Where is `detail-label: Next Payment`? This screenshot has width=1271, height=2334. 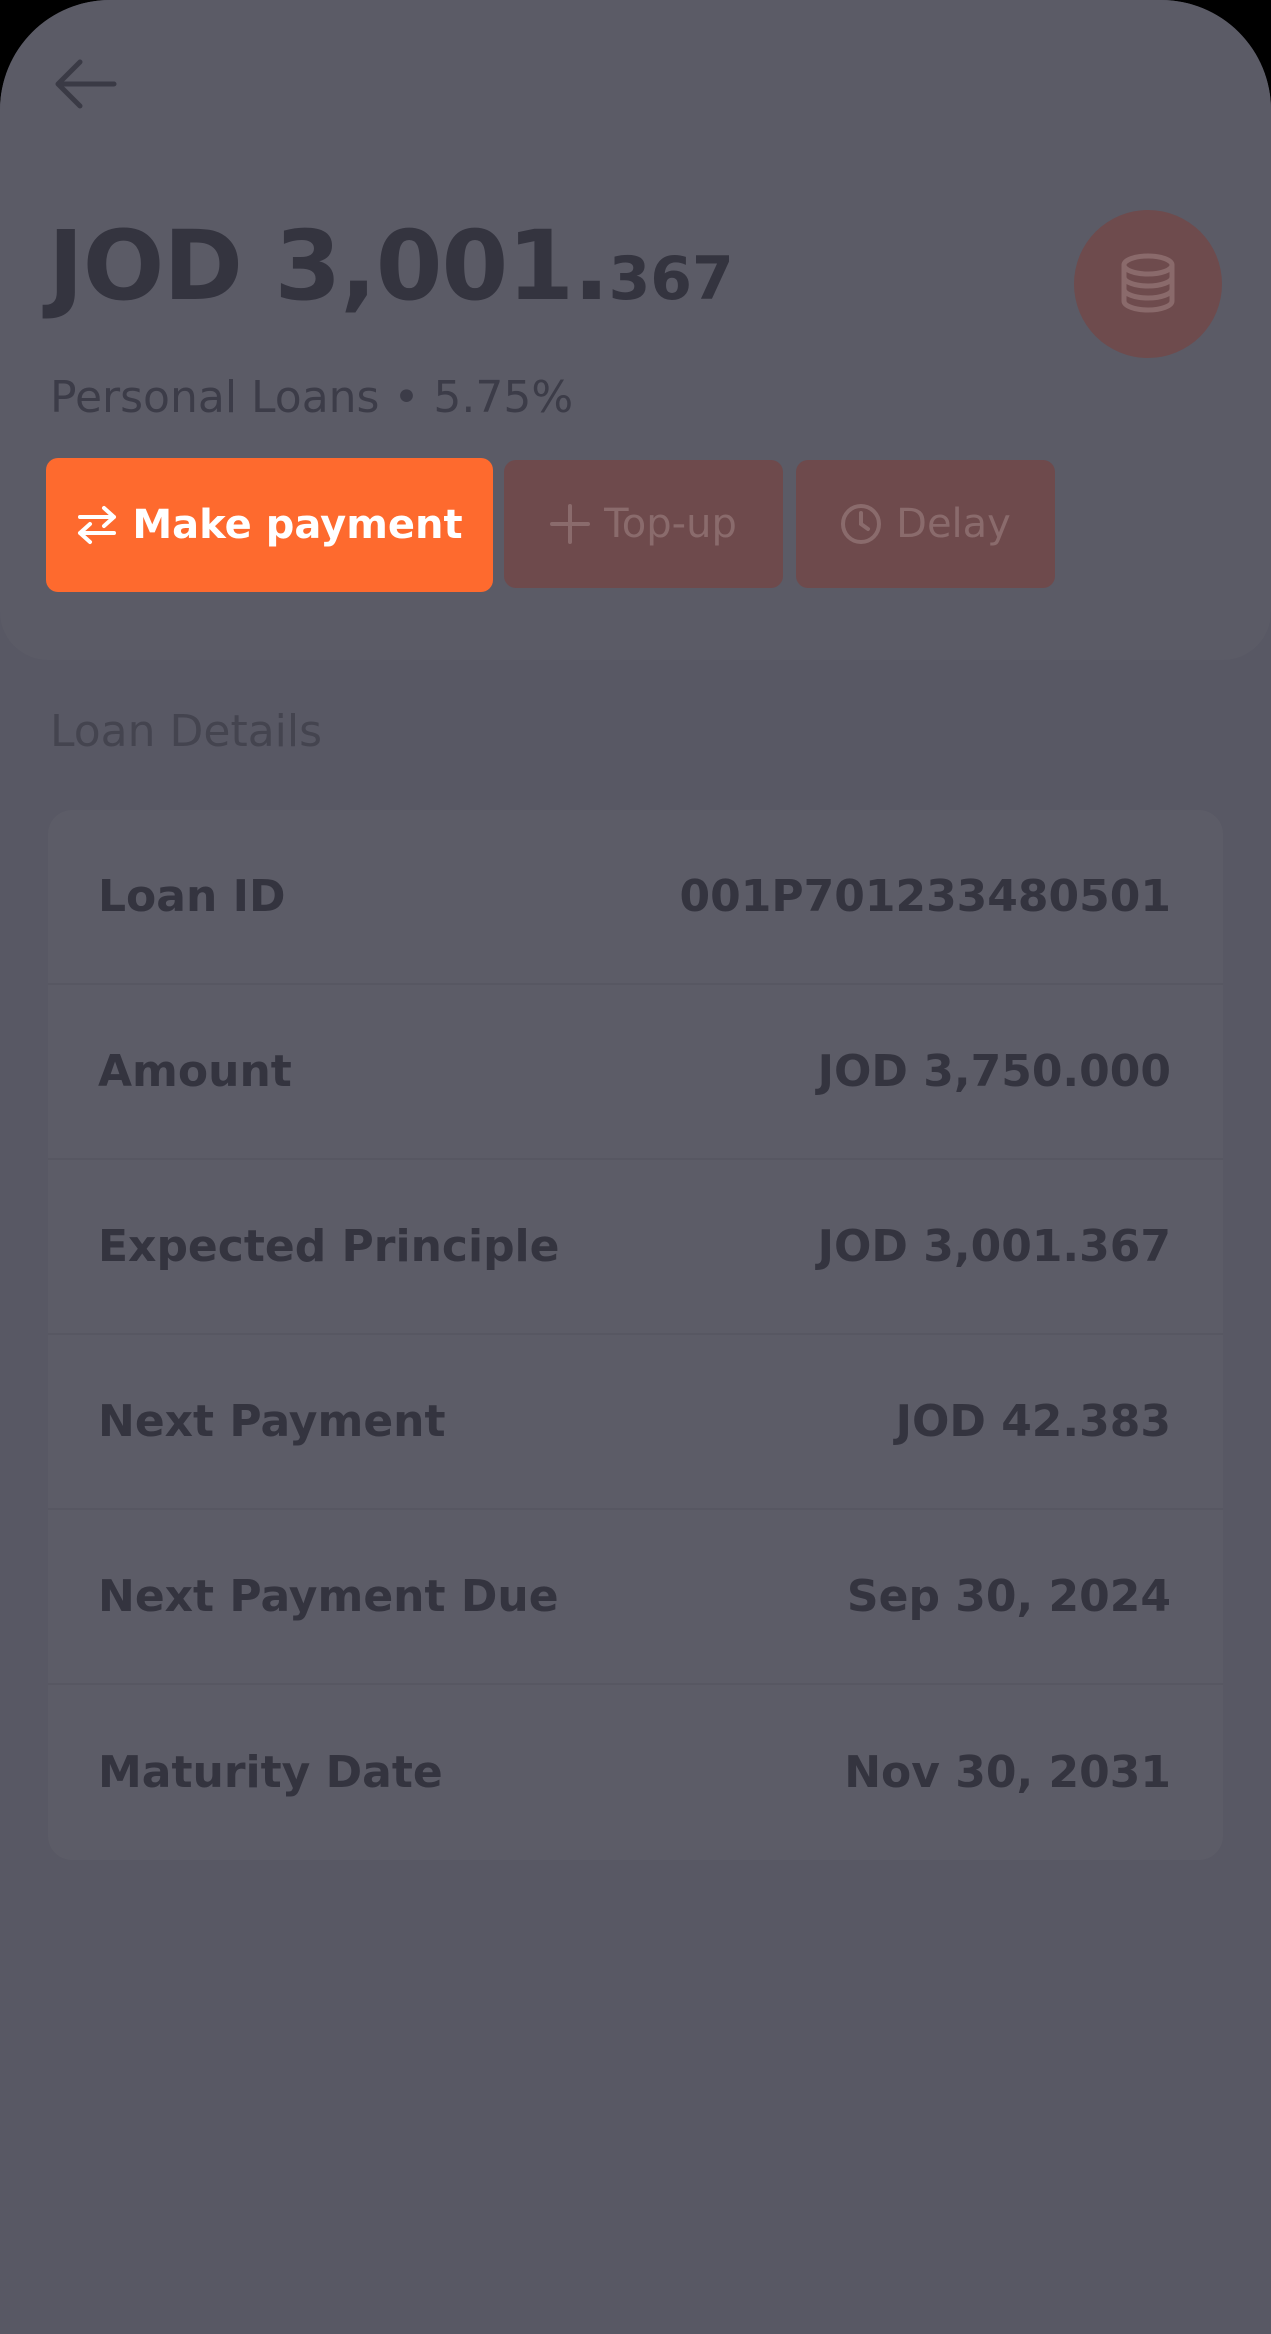 detail-label: Next Payment is located at coordinates (272, 1421).